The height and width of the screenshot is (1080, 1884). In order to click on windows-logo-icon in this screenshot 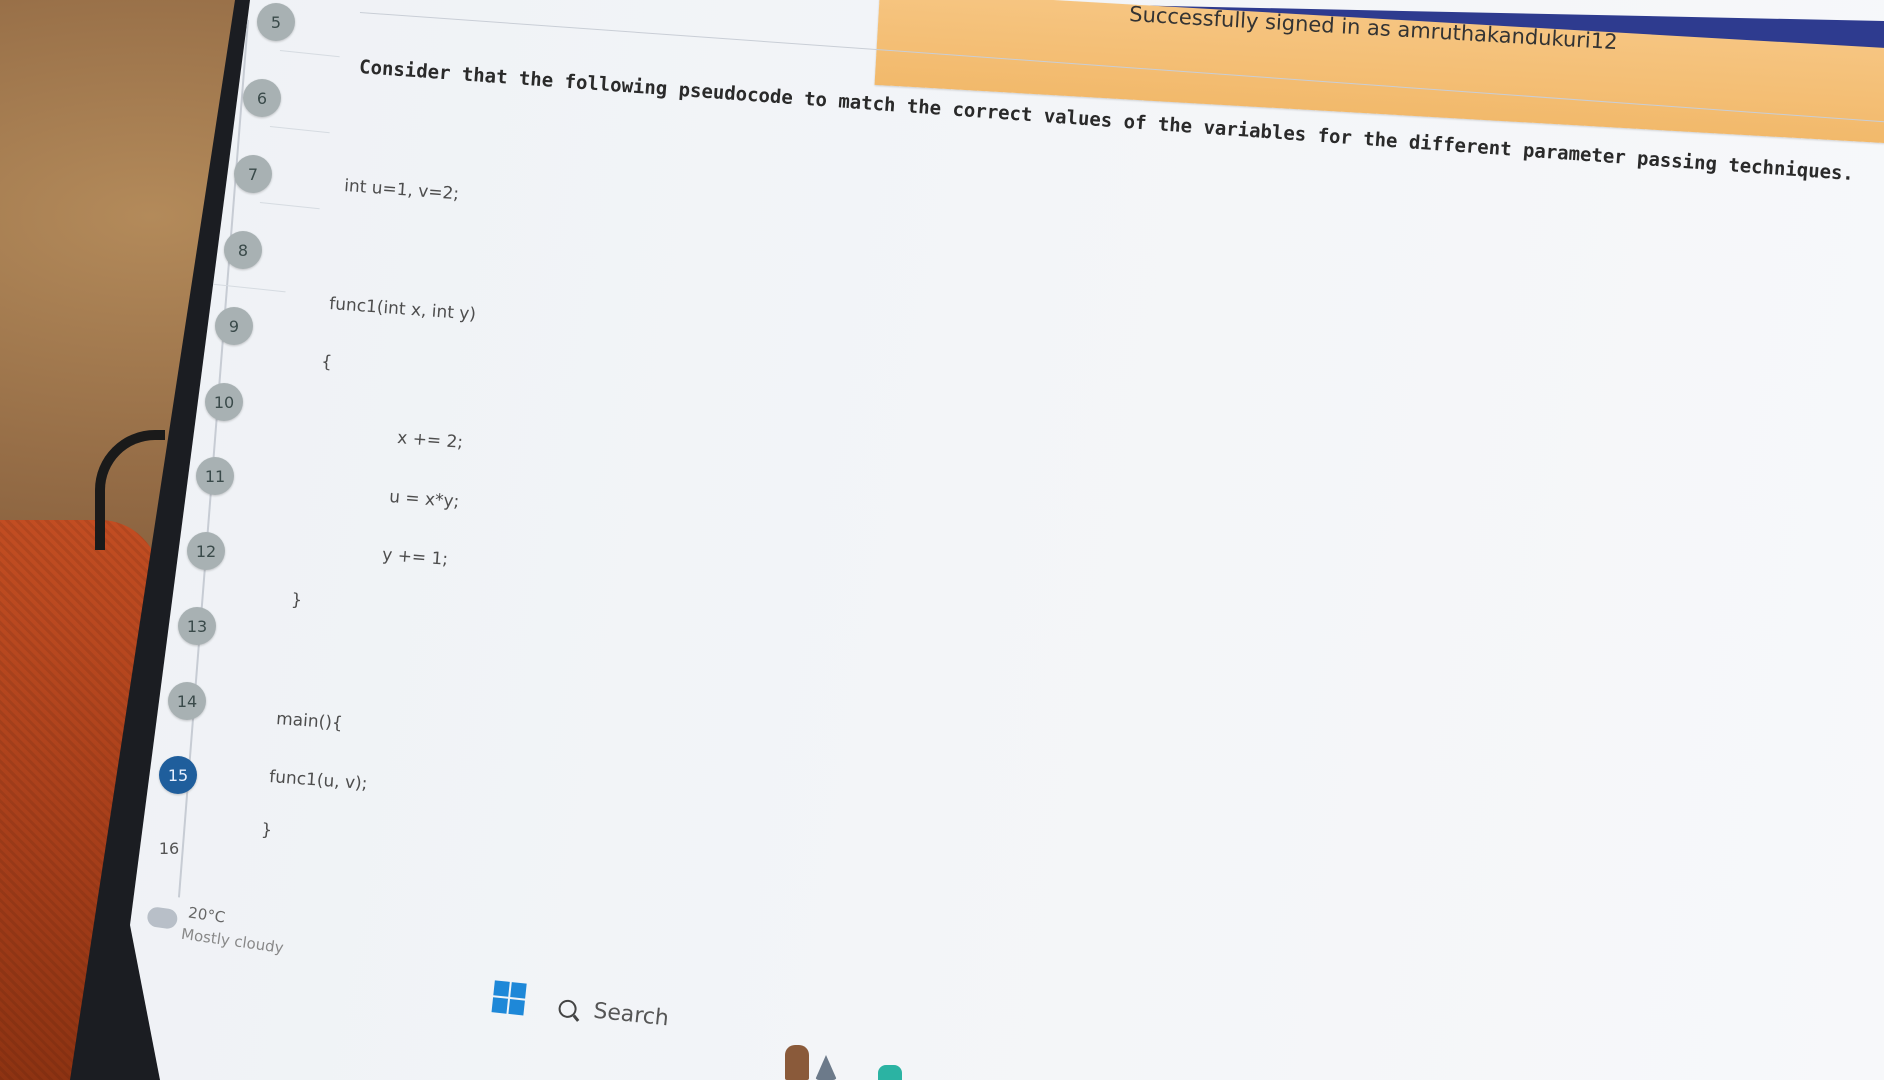, I will do `click(501, 988)`.